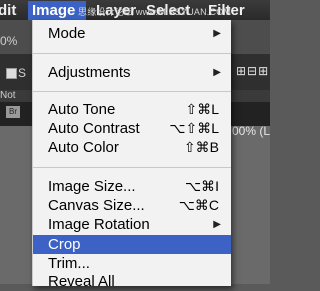  Describe the element at coordinates (252, 71) in the screenshot. I see `align-icons: ⊞⊟⊞` at that location.